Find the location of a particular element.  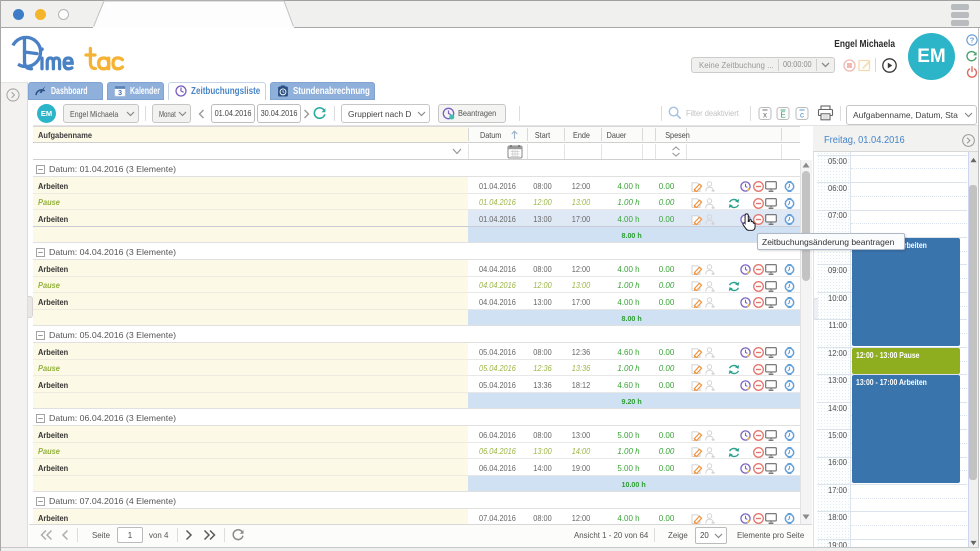

svg-text: 3 is located at coordinates (120, 92).